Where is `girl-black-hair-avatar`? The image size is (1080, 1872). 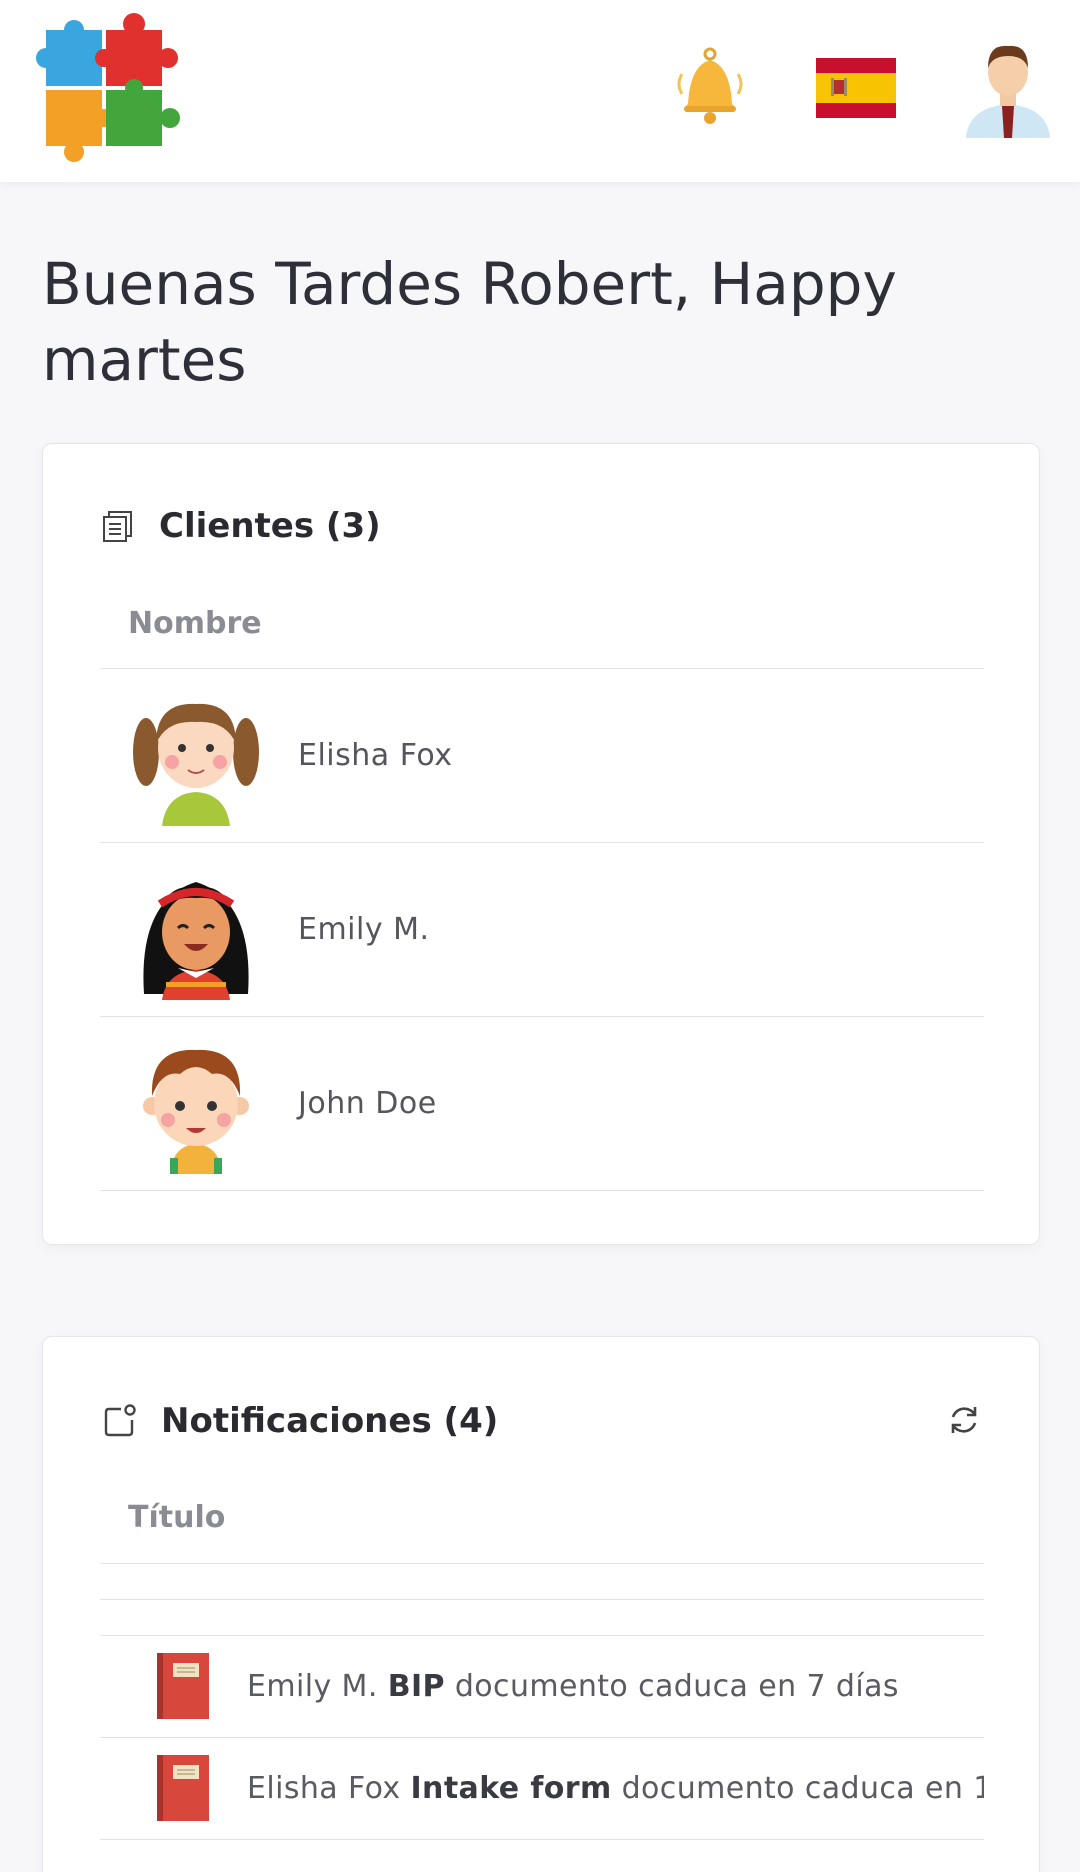
girl-black-hair-avatar is located at coordinates (196, 940).